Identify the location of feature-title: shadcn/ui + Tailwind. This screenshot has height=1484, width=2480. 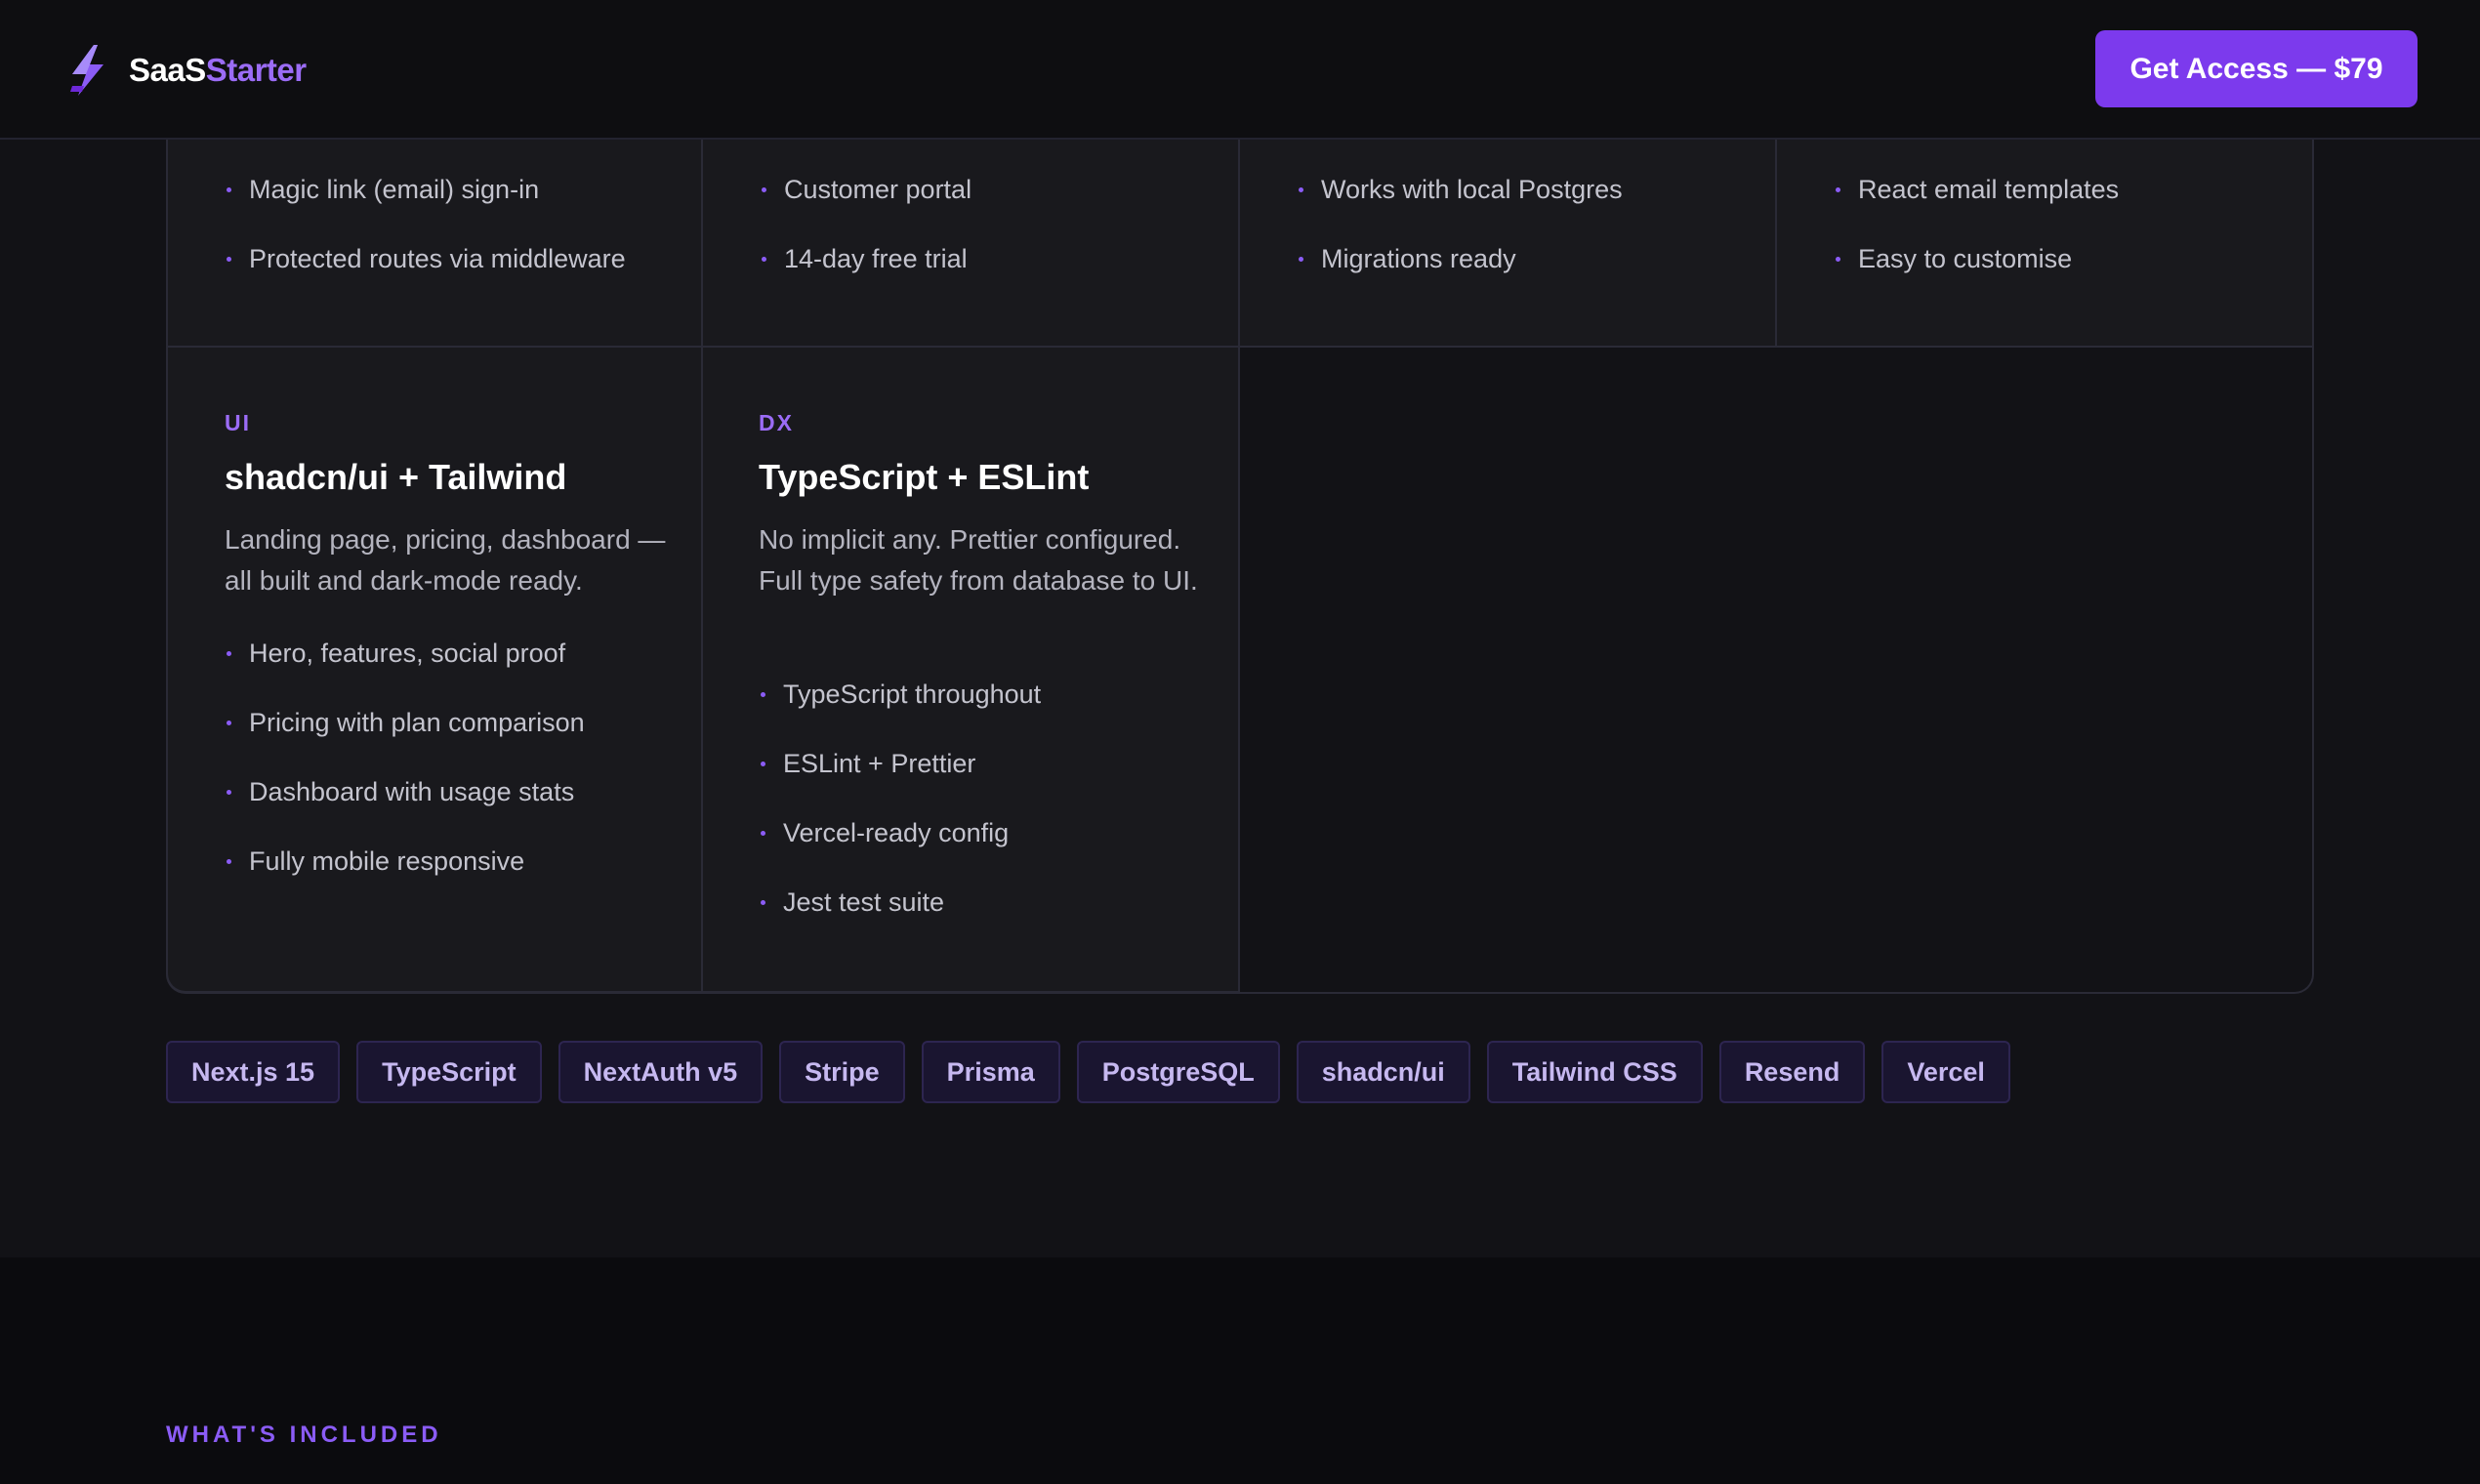
(396, 477).